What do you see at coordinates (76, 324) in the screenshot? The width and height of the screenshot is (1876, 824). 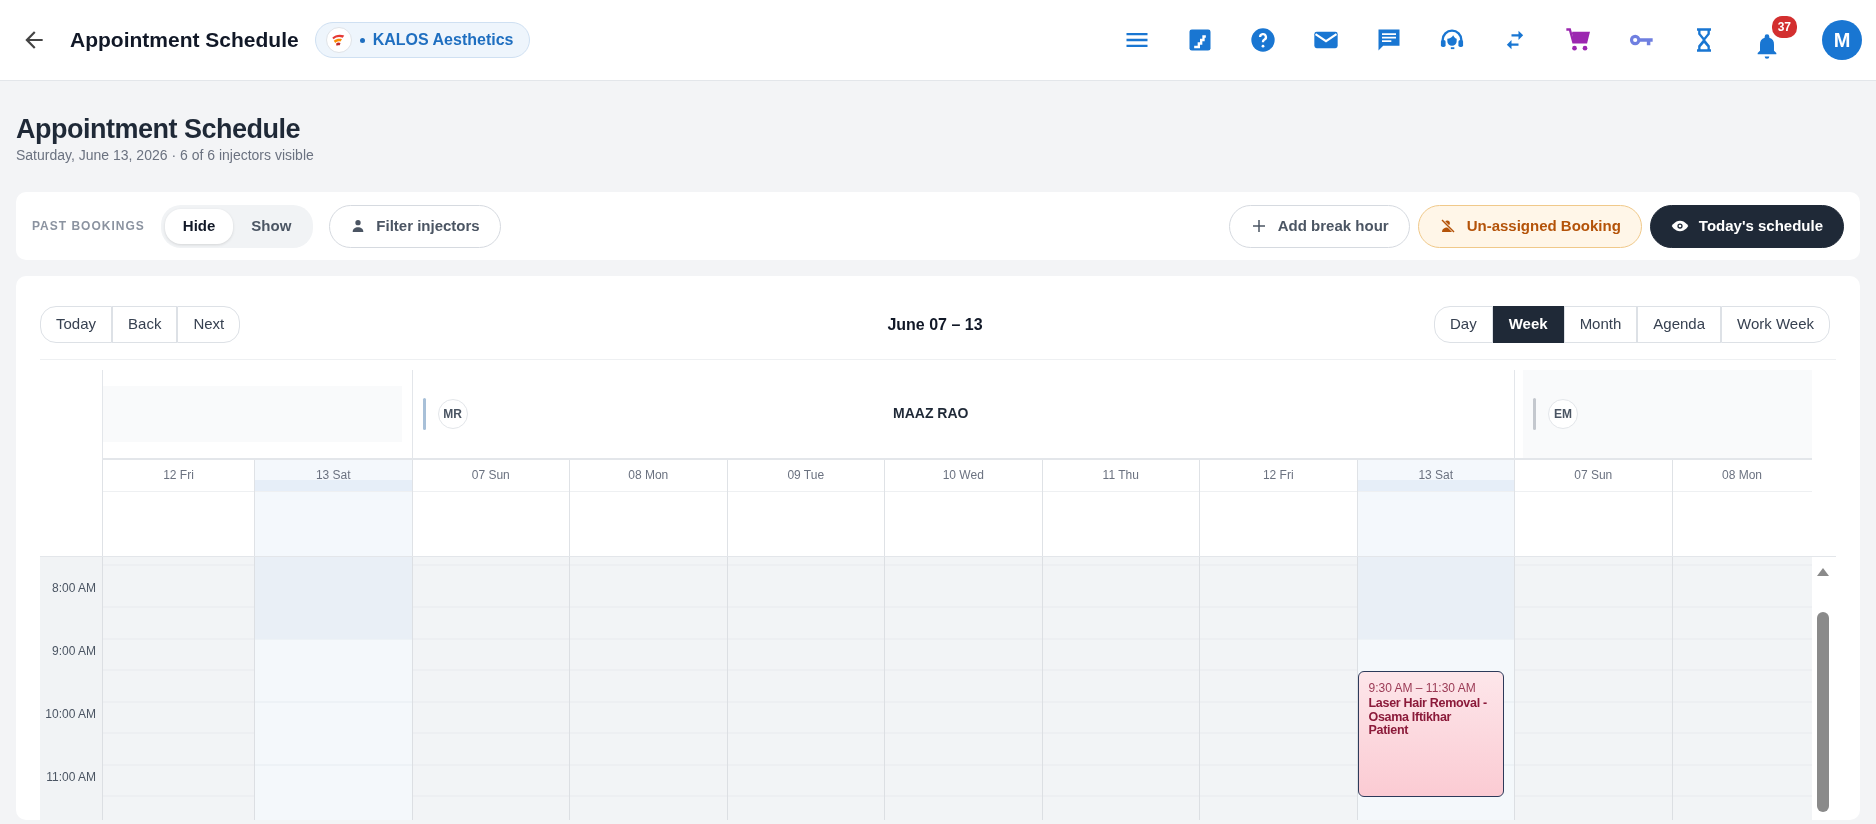 I see `nav-button: Today` at bounding box center [76, 324].